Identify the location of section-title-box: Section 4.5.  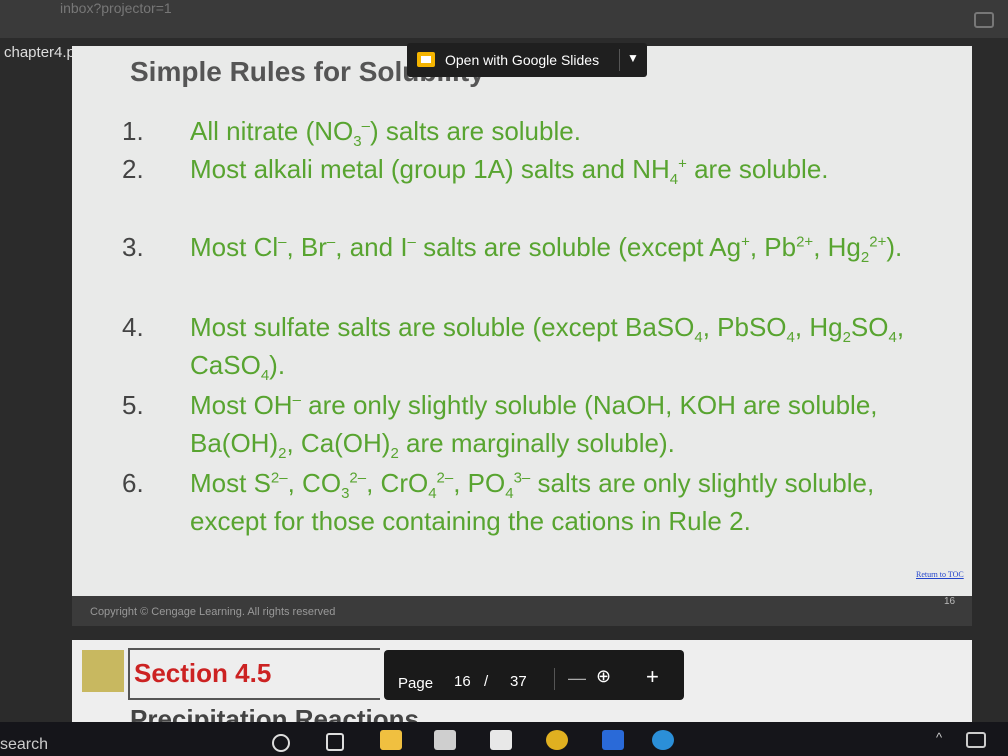
(254, 674).